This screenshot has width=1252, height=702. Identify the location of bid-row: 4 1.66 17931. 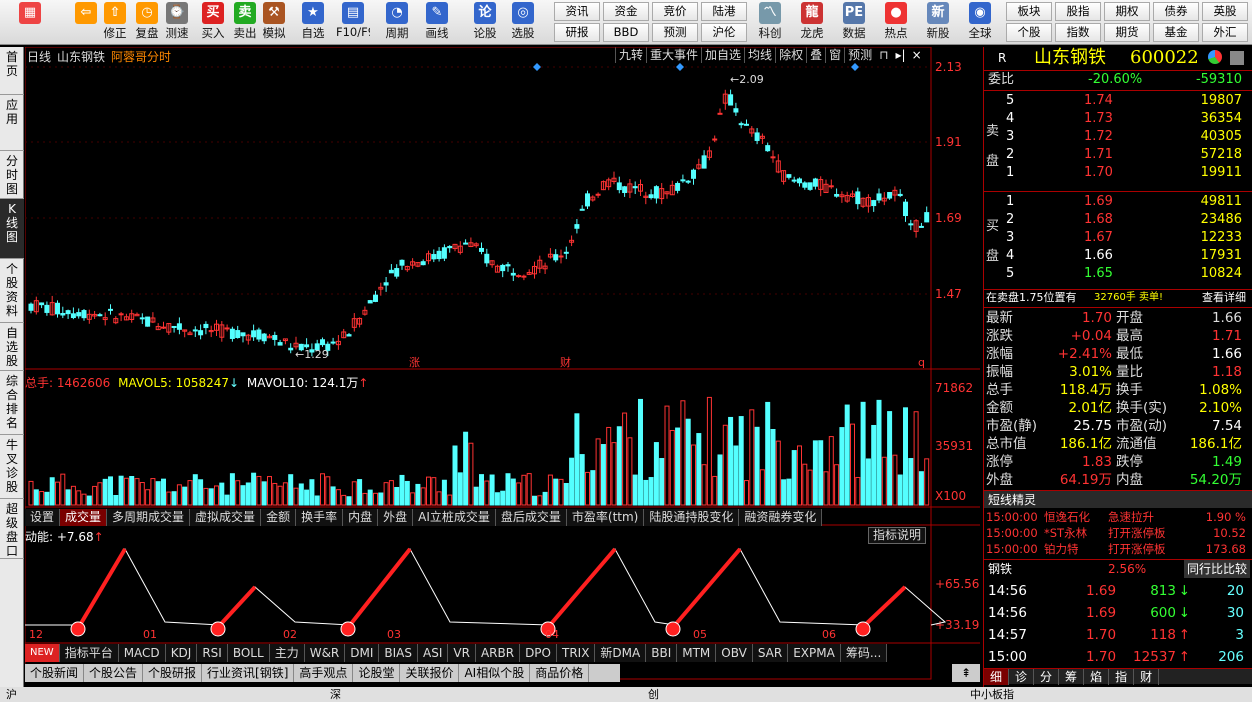
(1118, 256).